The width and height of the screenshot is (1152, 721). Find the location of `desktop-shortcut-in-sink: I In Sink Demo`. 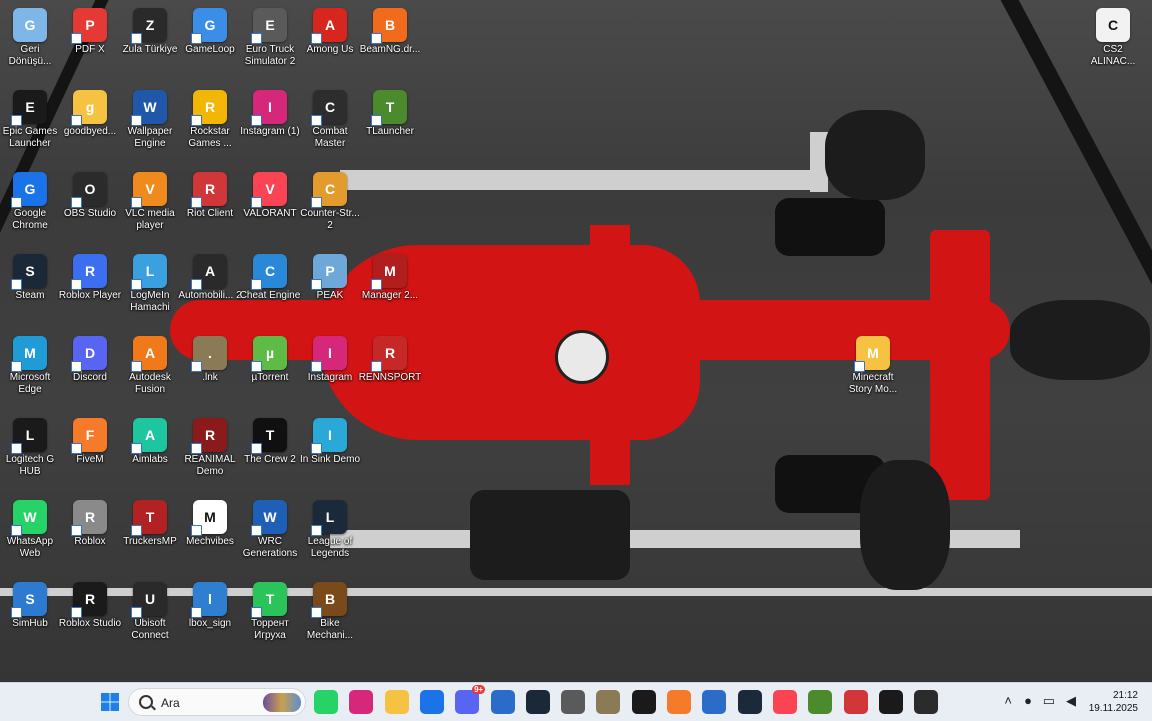

desktop-shortcut-in-sink: I In Sink Demo is located at coordinates (330, 454).